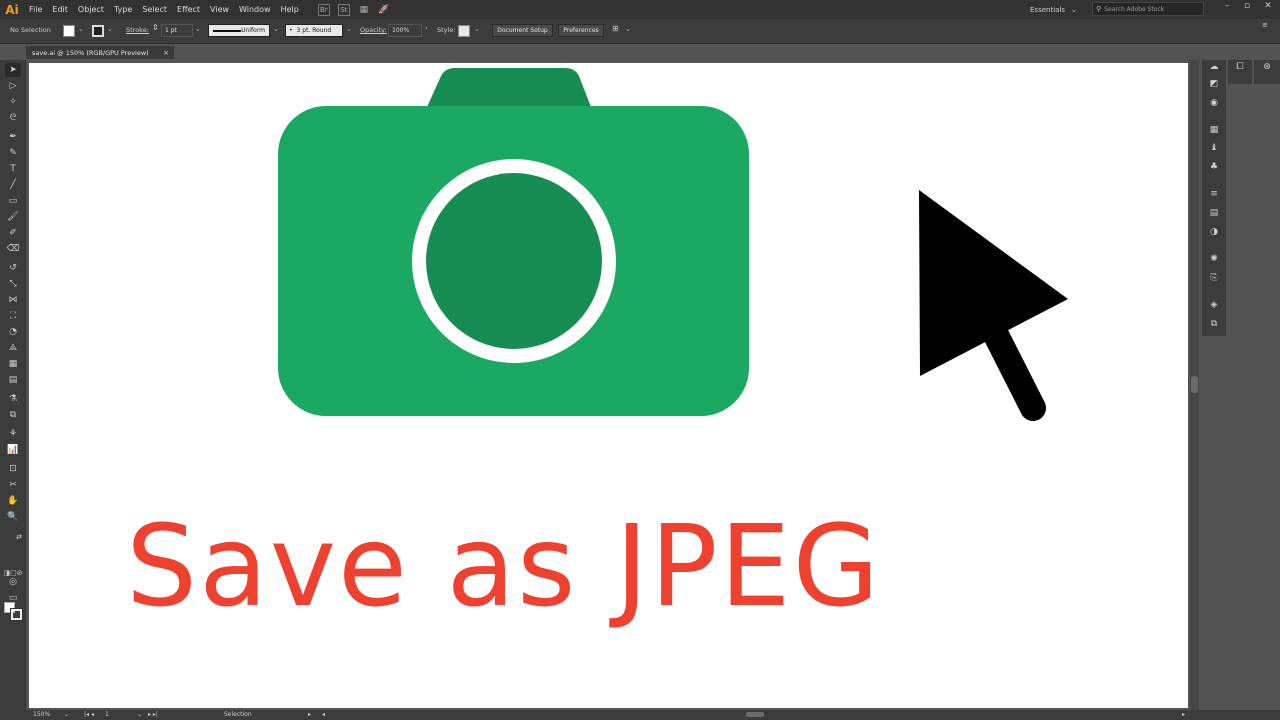  Describe the element at coordinates (238, 714) in the screenshot. I see `status-tool-name: Selection` at that location.